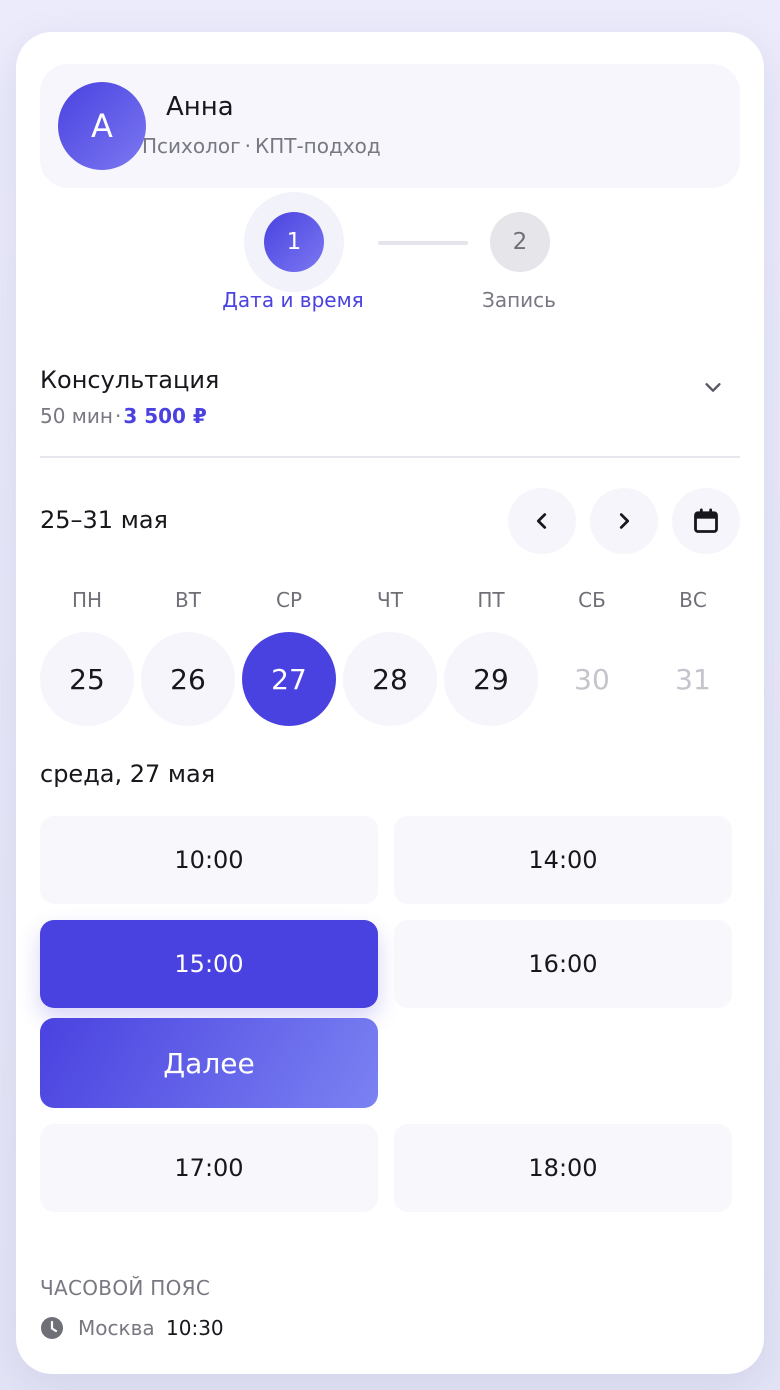 This screenshot has width=780, height=1390. Describe the element at coordinates (87, 600) in the screenshot. I see `dow-label: ПН` at that location.